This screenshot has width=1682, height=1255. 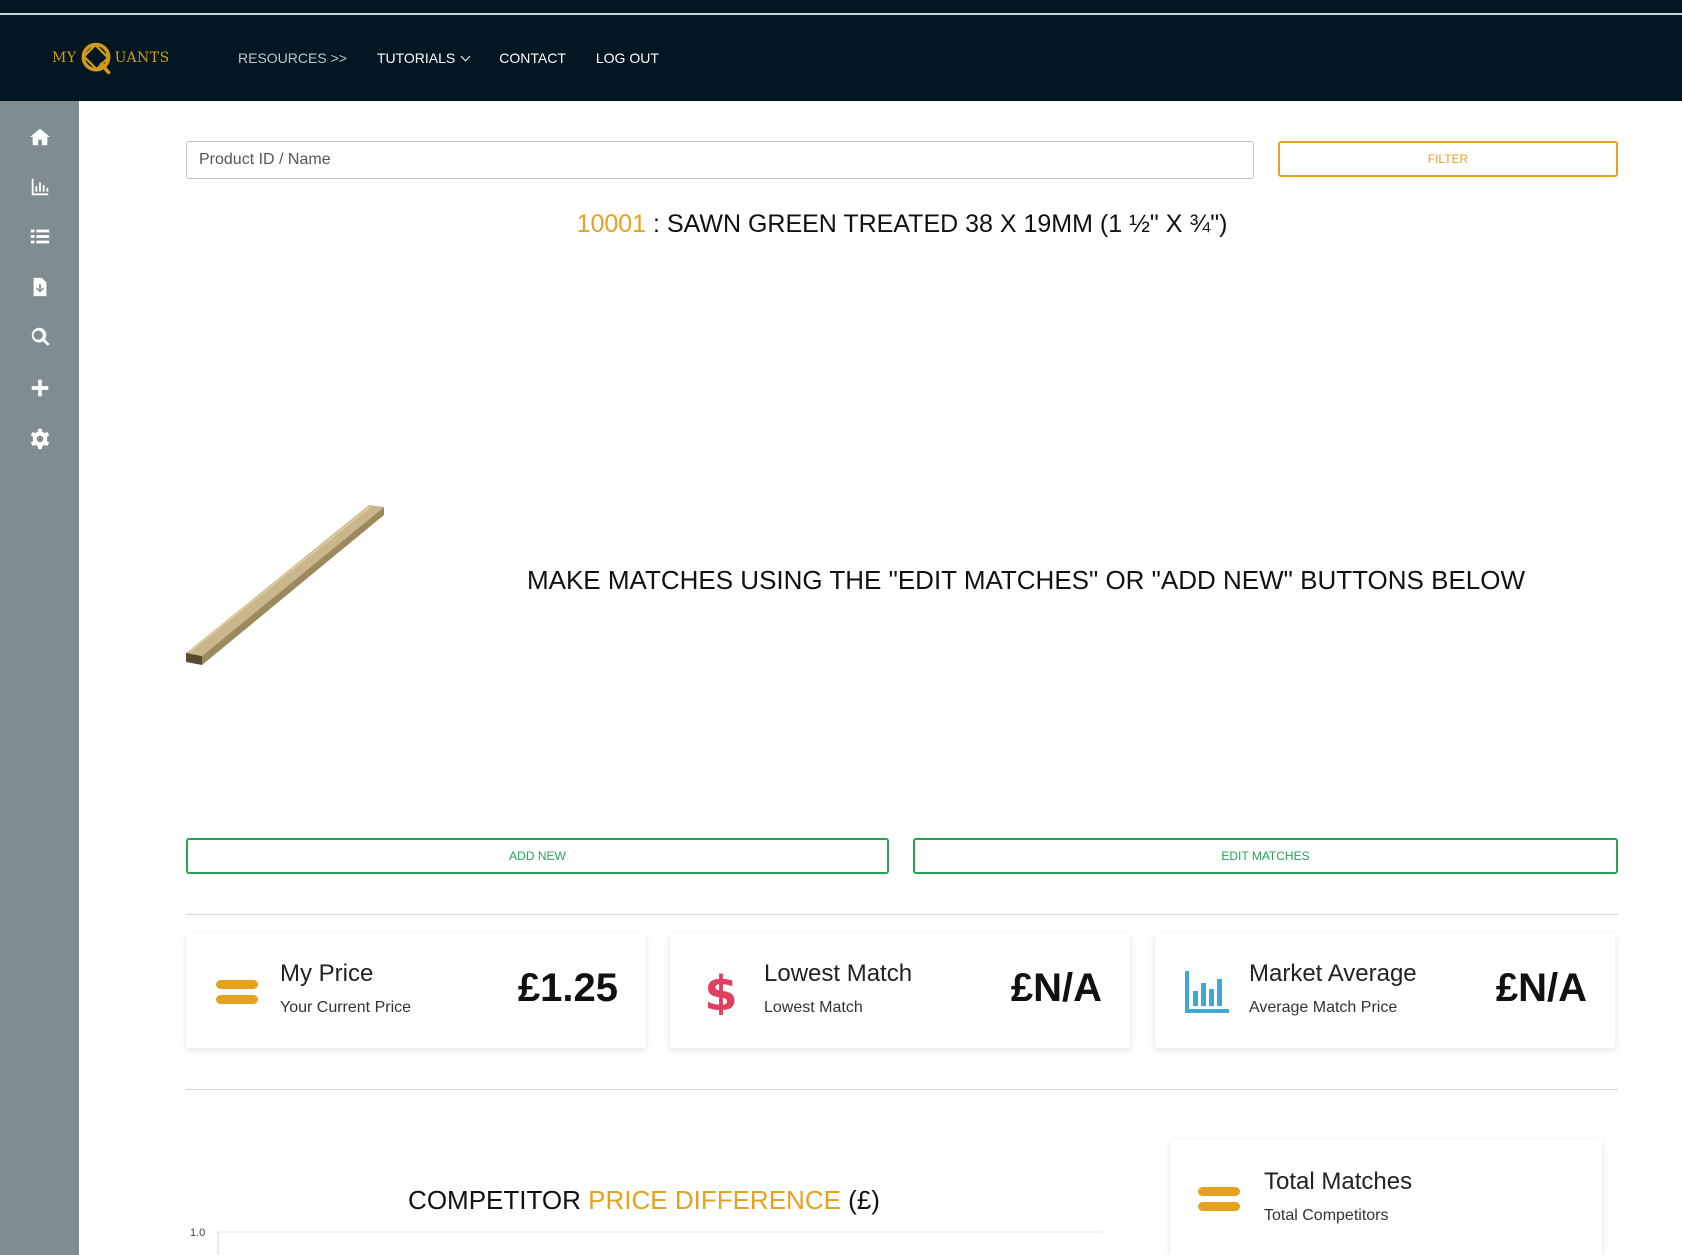 What do you see at coordinates (40, 388) in the screenshot?
I see `plus-icon` at bounding box center [40, 388].